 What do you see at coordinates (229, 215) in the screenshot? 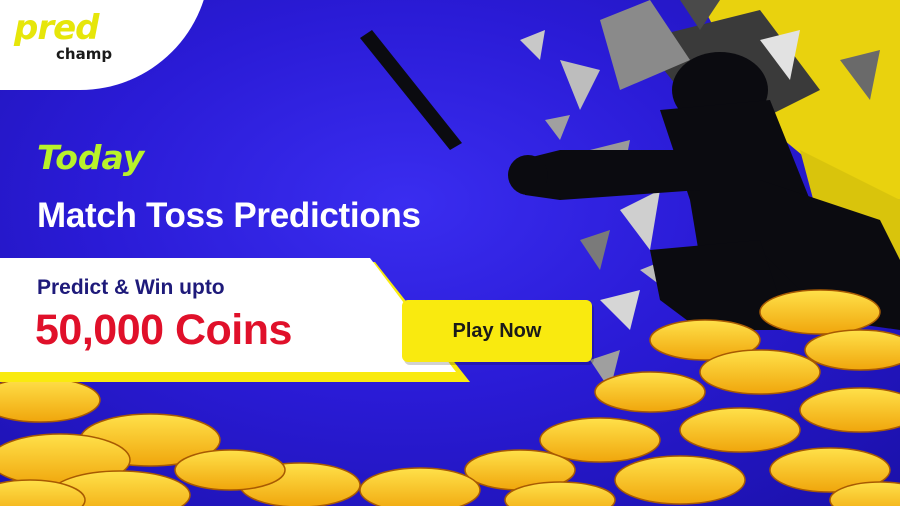
I see `page-title: Match Toss Predictions` at bounding box center [229, 215].